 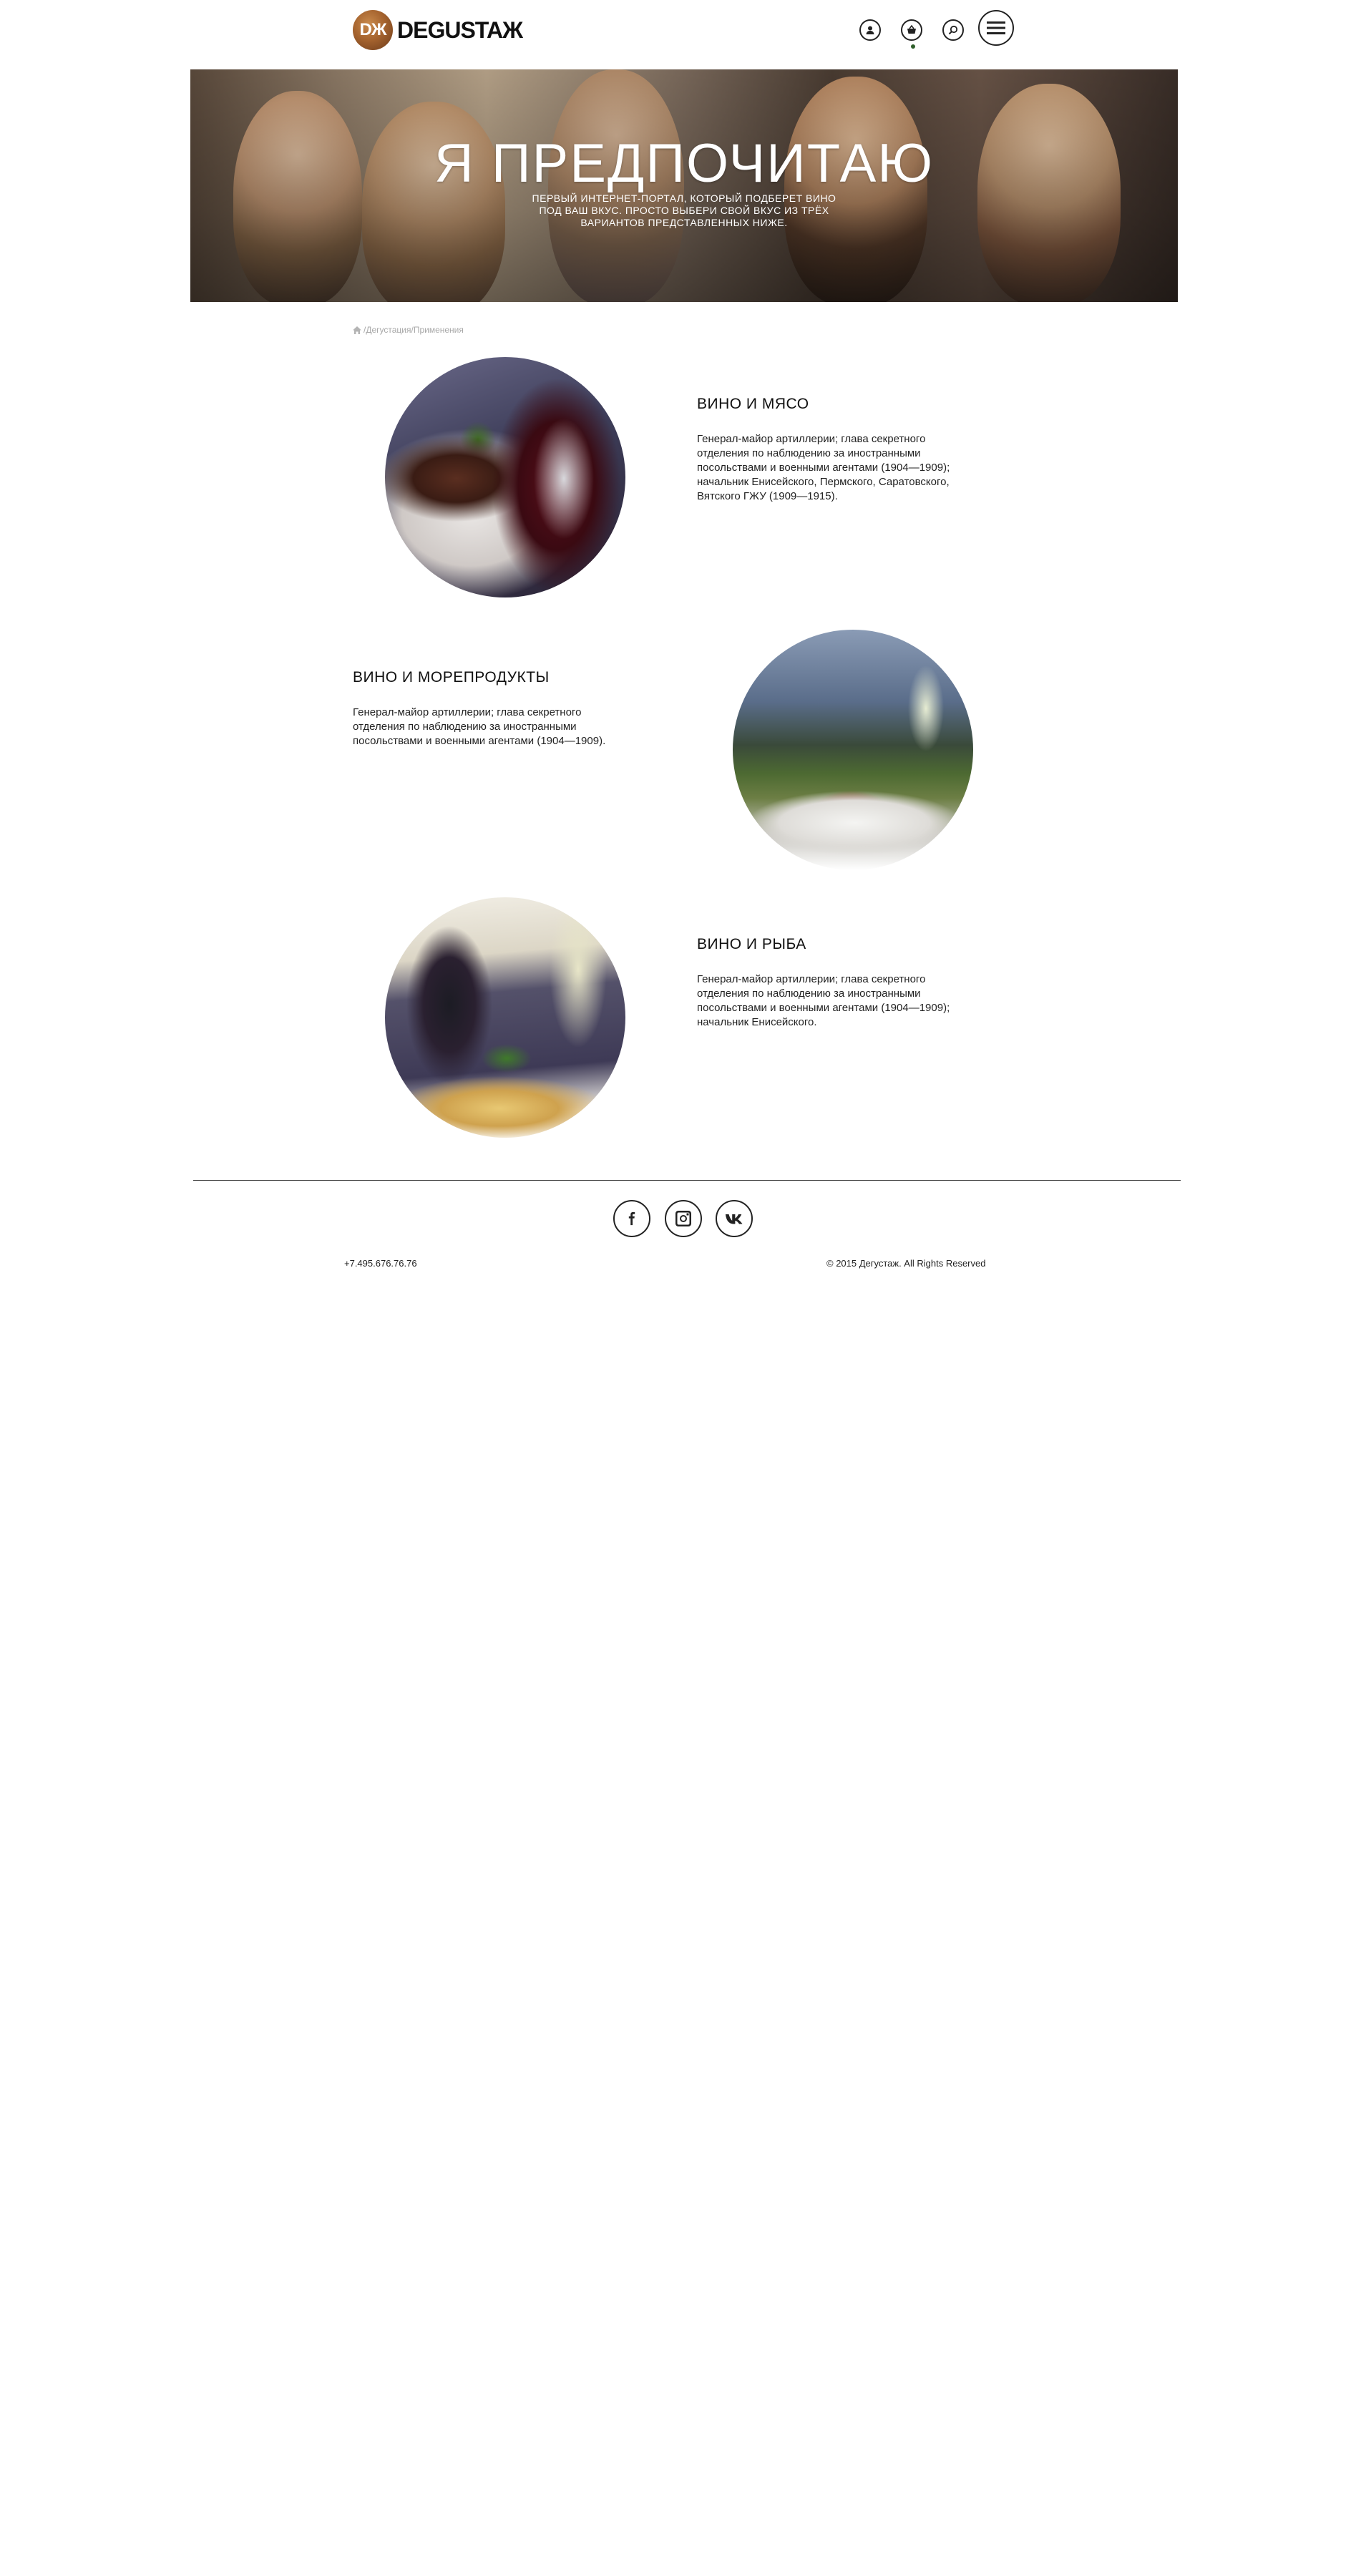 What do you see at coordinates (870, 30) in the screenshot?
I see `user-icon` at bounding box center [870, 30].